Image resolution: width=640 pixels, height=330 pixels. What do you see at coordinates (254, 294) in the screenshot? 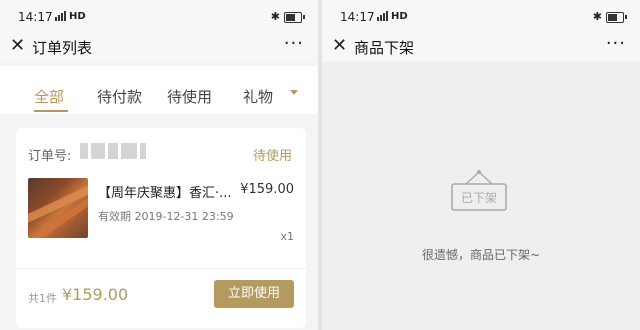
I see `use-now-button: 立即使用` at bounding box center [254, 294].